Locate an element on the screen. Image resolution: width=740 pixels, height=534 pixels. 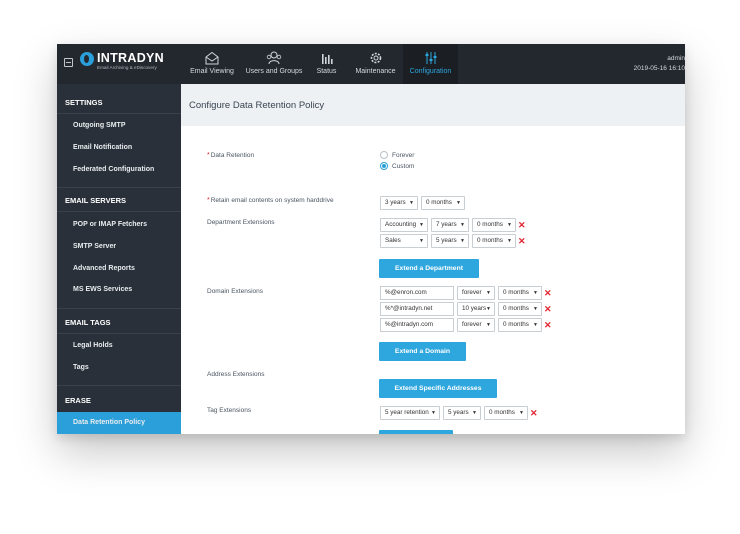
sidebar-item-email-notification: Email Notification is located at coordinates (102, 147).